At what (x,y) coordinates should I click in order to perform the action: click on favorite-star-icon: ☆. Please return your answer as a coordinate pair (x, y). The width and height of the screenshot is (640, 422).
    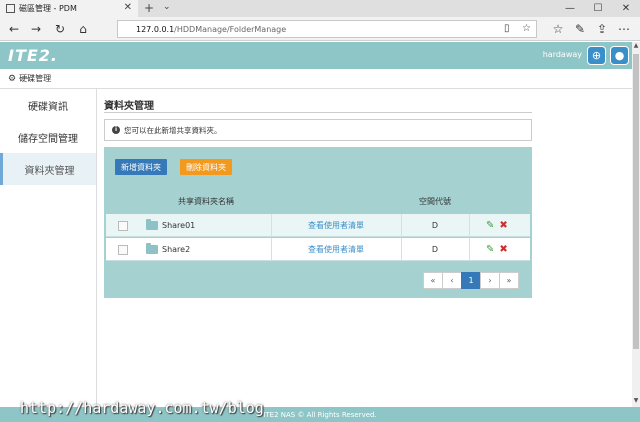
    Looking at the image, I should click on (526, 28).